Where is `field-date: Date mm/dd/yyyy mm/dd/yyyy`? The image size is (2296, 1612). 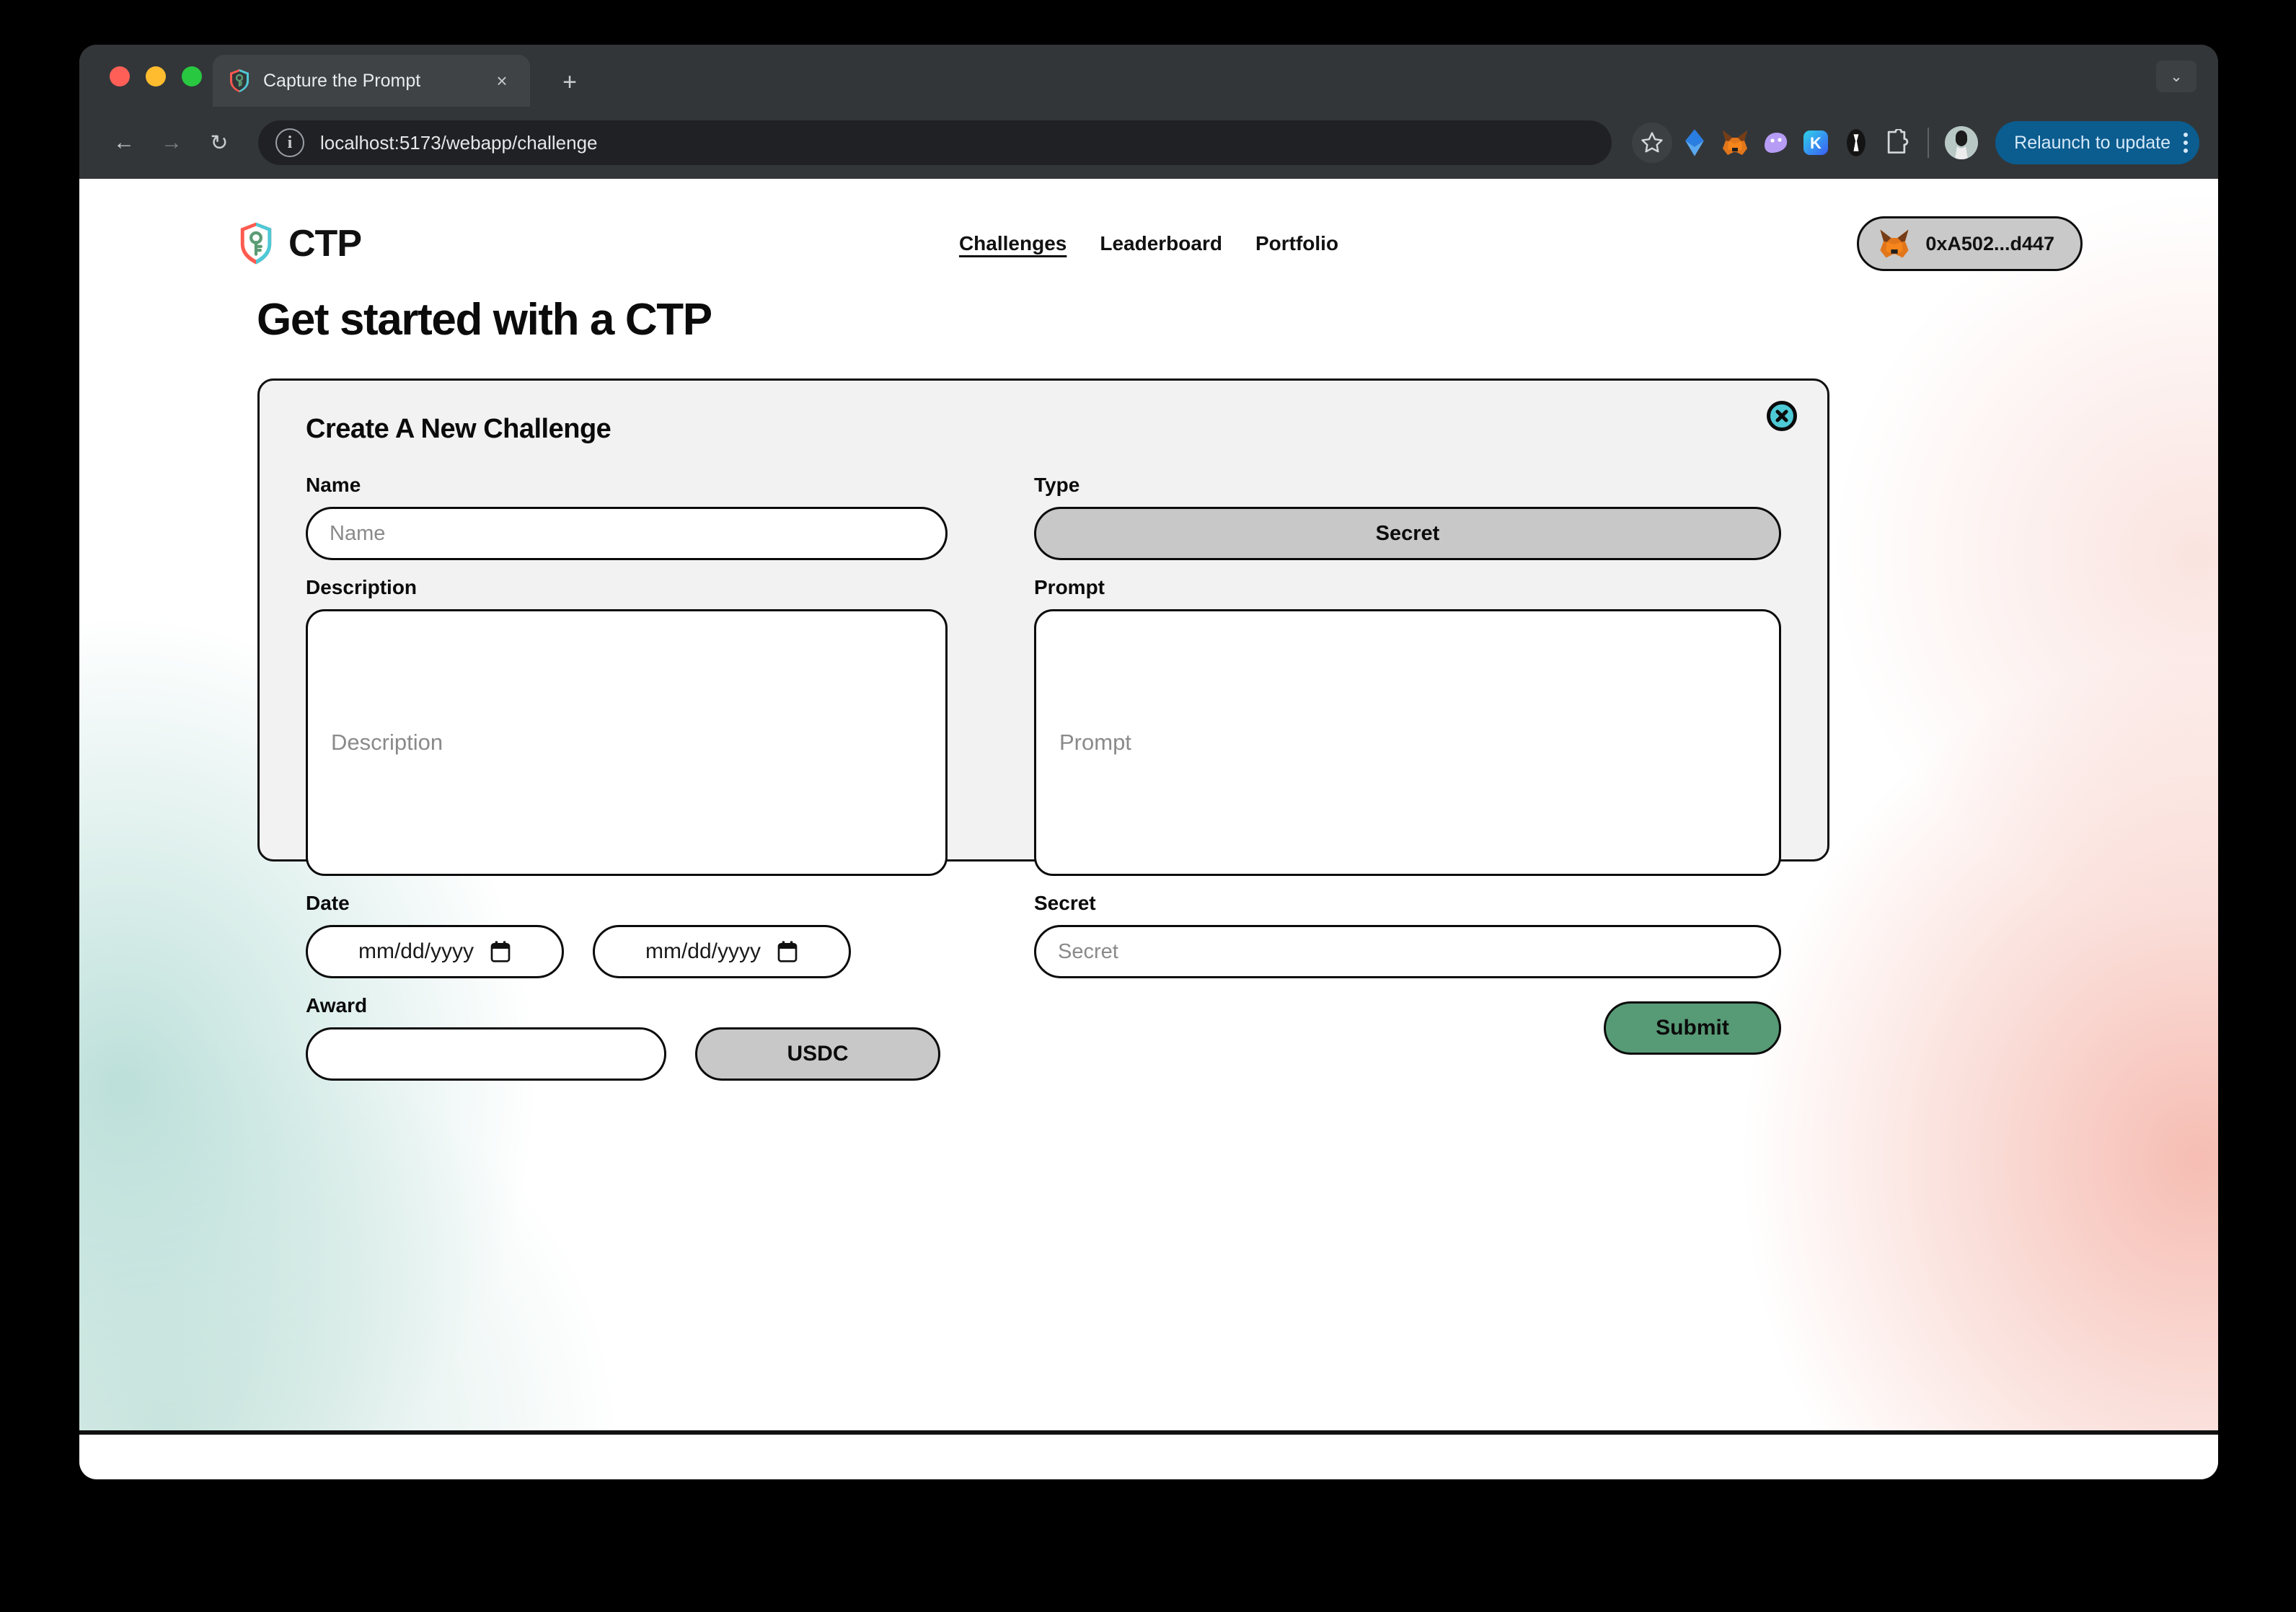 field-date: Date mm/dd/yyyy mm/dd/yyyy is located at coordinates (627, 935).